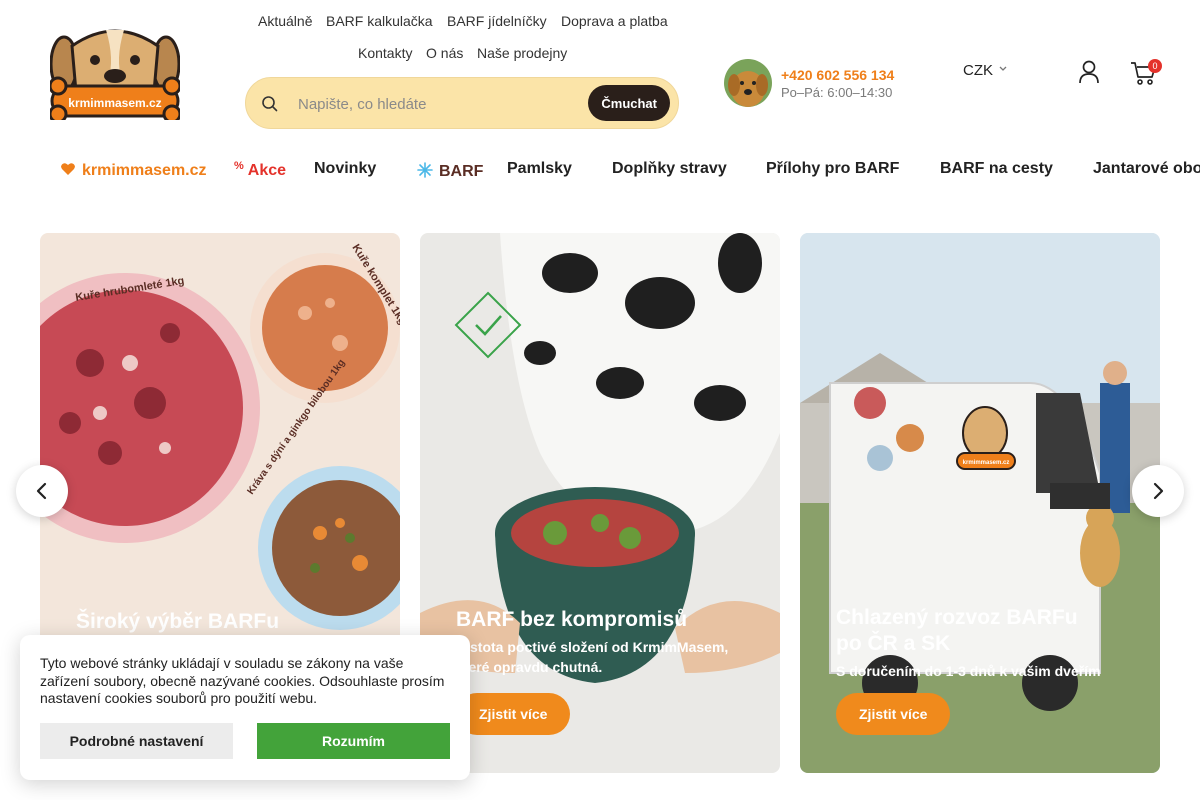 The image size is (1200, 800). I want to click on toplink-o-nas: O nás, so click(444, 53).